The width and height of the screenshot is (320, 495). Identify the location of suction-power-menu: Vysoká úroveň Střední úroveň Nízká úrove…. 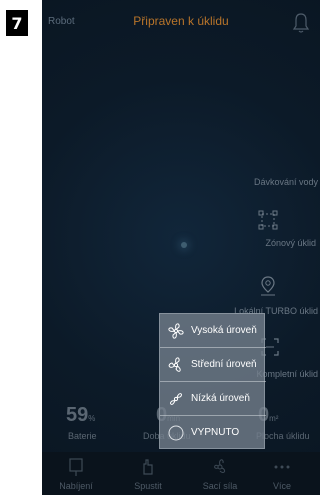
(212, 381).